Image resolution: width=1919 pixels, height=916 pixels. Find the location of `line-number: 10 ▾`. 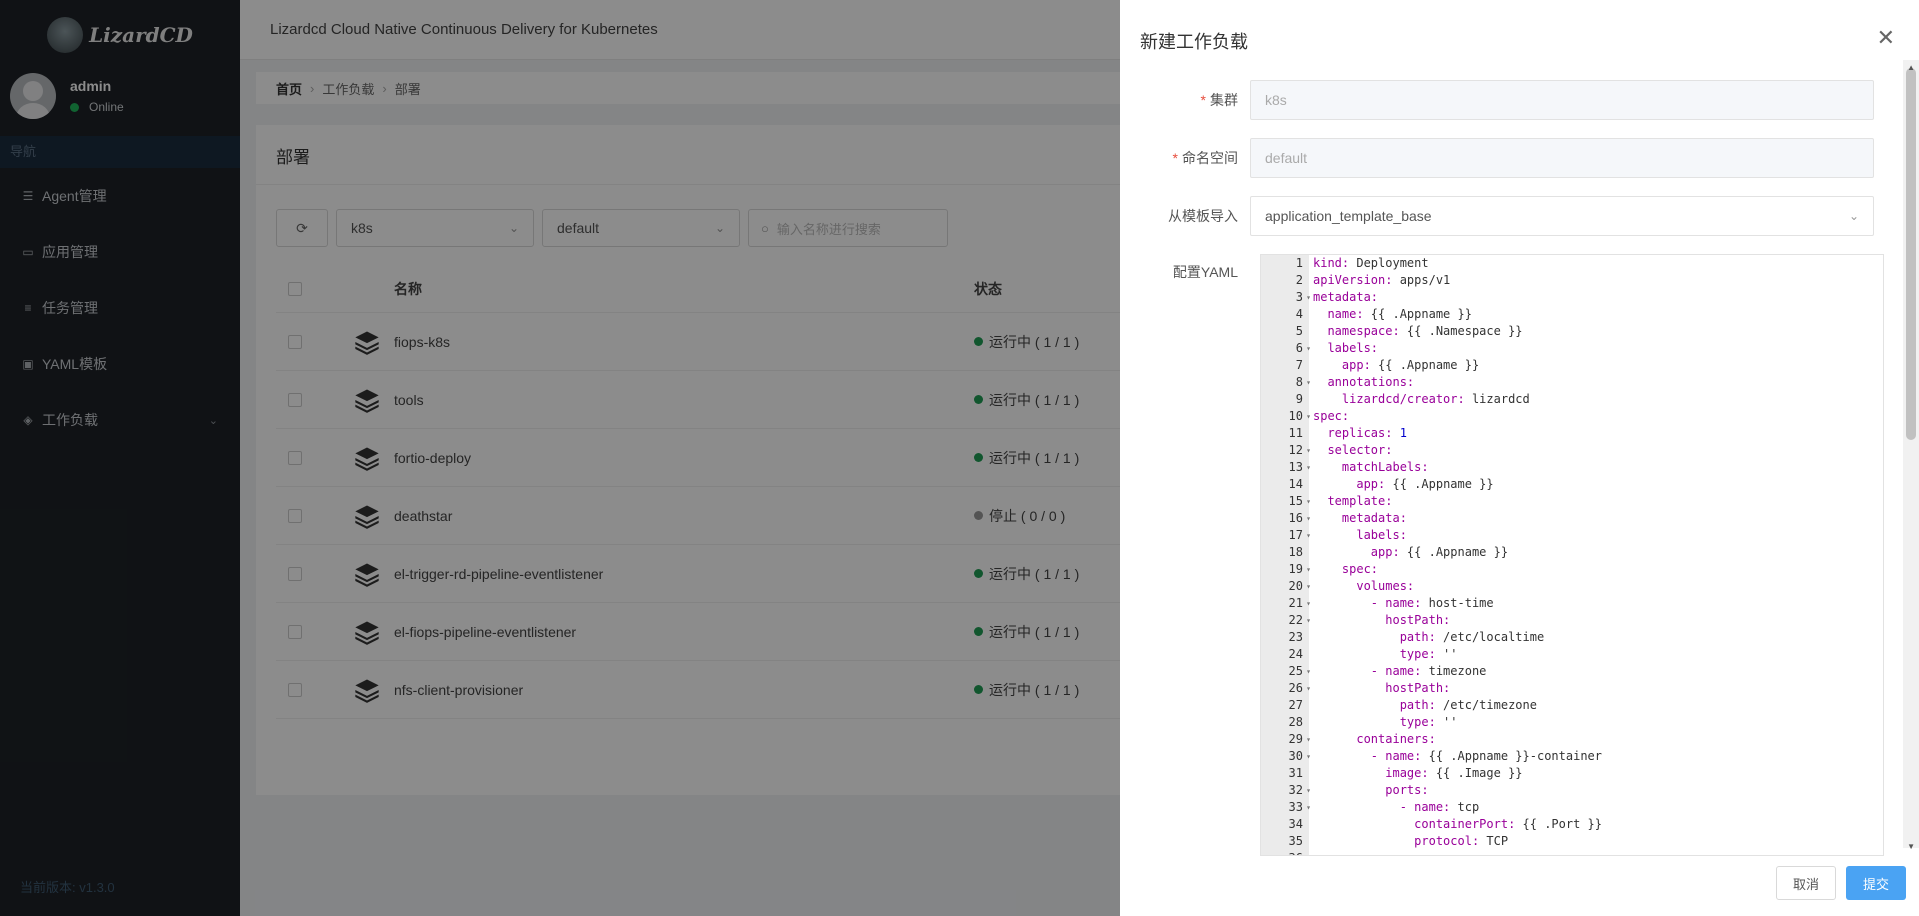

line-number: 10 ▾ is located at coordinates (1299, 416).